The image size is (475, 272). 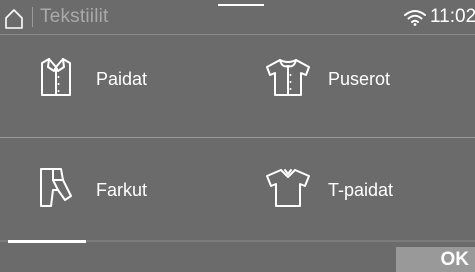 What do you see at coordinates (415, 18) in the screenshot?
I see `wifi-icon` at bounding box center [415, 18].